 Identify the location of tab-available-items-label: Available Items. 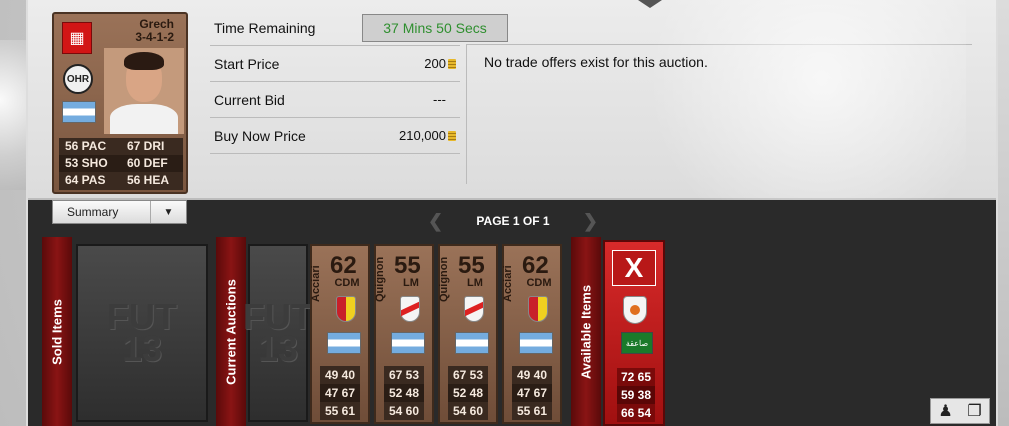
(586, 331).